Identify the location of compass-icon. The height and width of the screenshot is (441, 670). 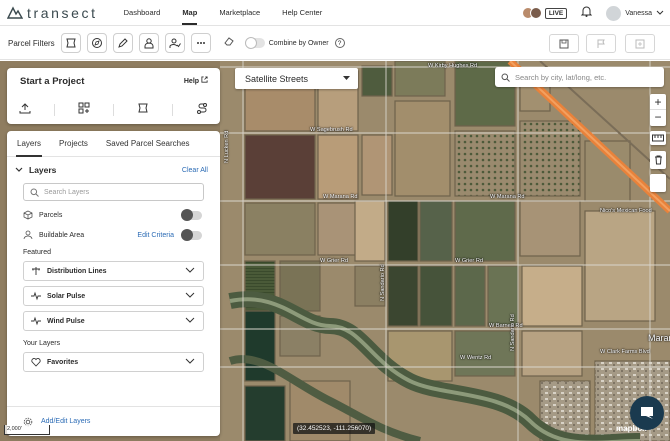
(96, 43).